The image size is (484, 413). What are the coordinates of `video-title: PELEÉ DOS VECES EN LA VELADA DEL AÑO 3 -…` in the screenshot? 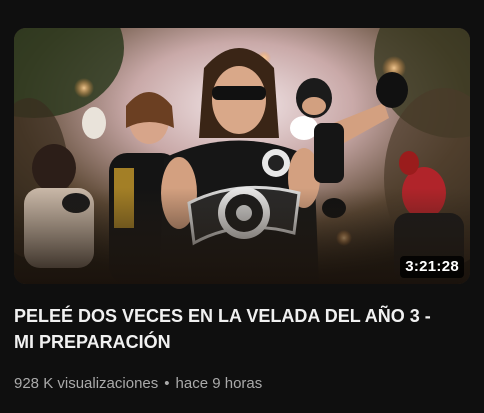 It's located at (234, 329).